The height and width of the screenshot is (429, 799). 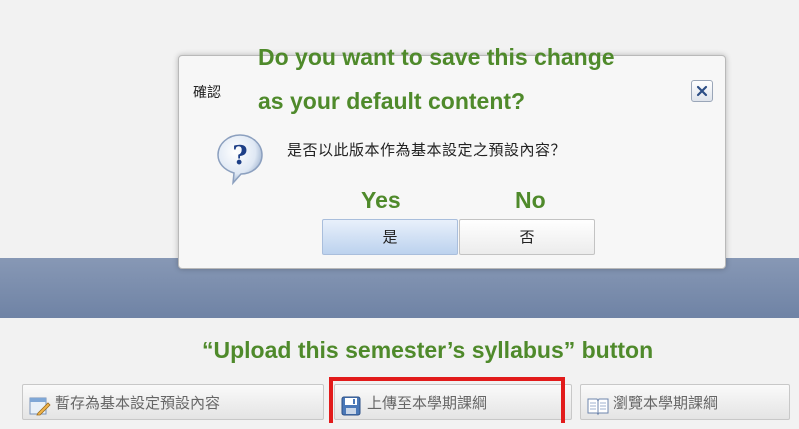 I want to click on close-button, so click(x=702, y=91).